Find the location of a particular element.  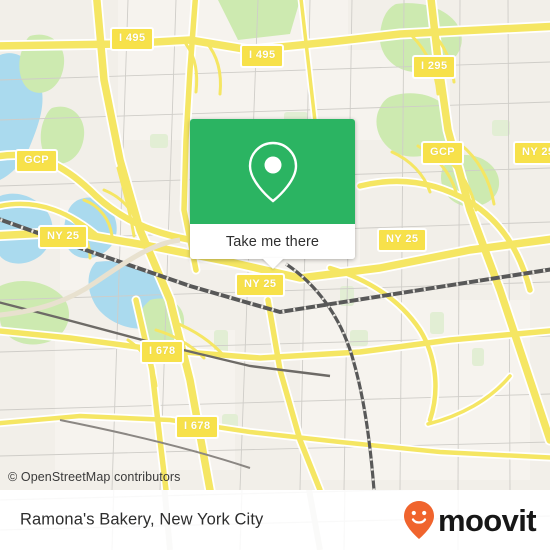

take-me-there-label: Take me there is located at coordinates (272, 241).